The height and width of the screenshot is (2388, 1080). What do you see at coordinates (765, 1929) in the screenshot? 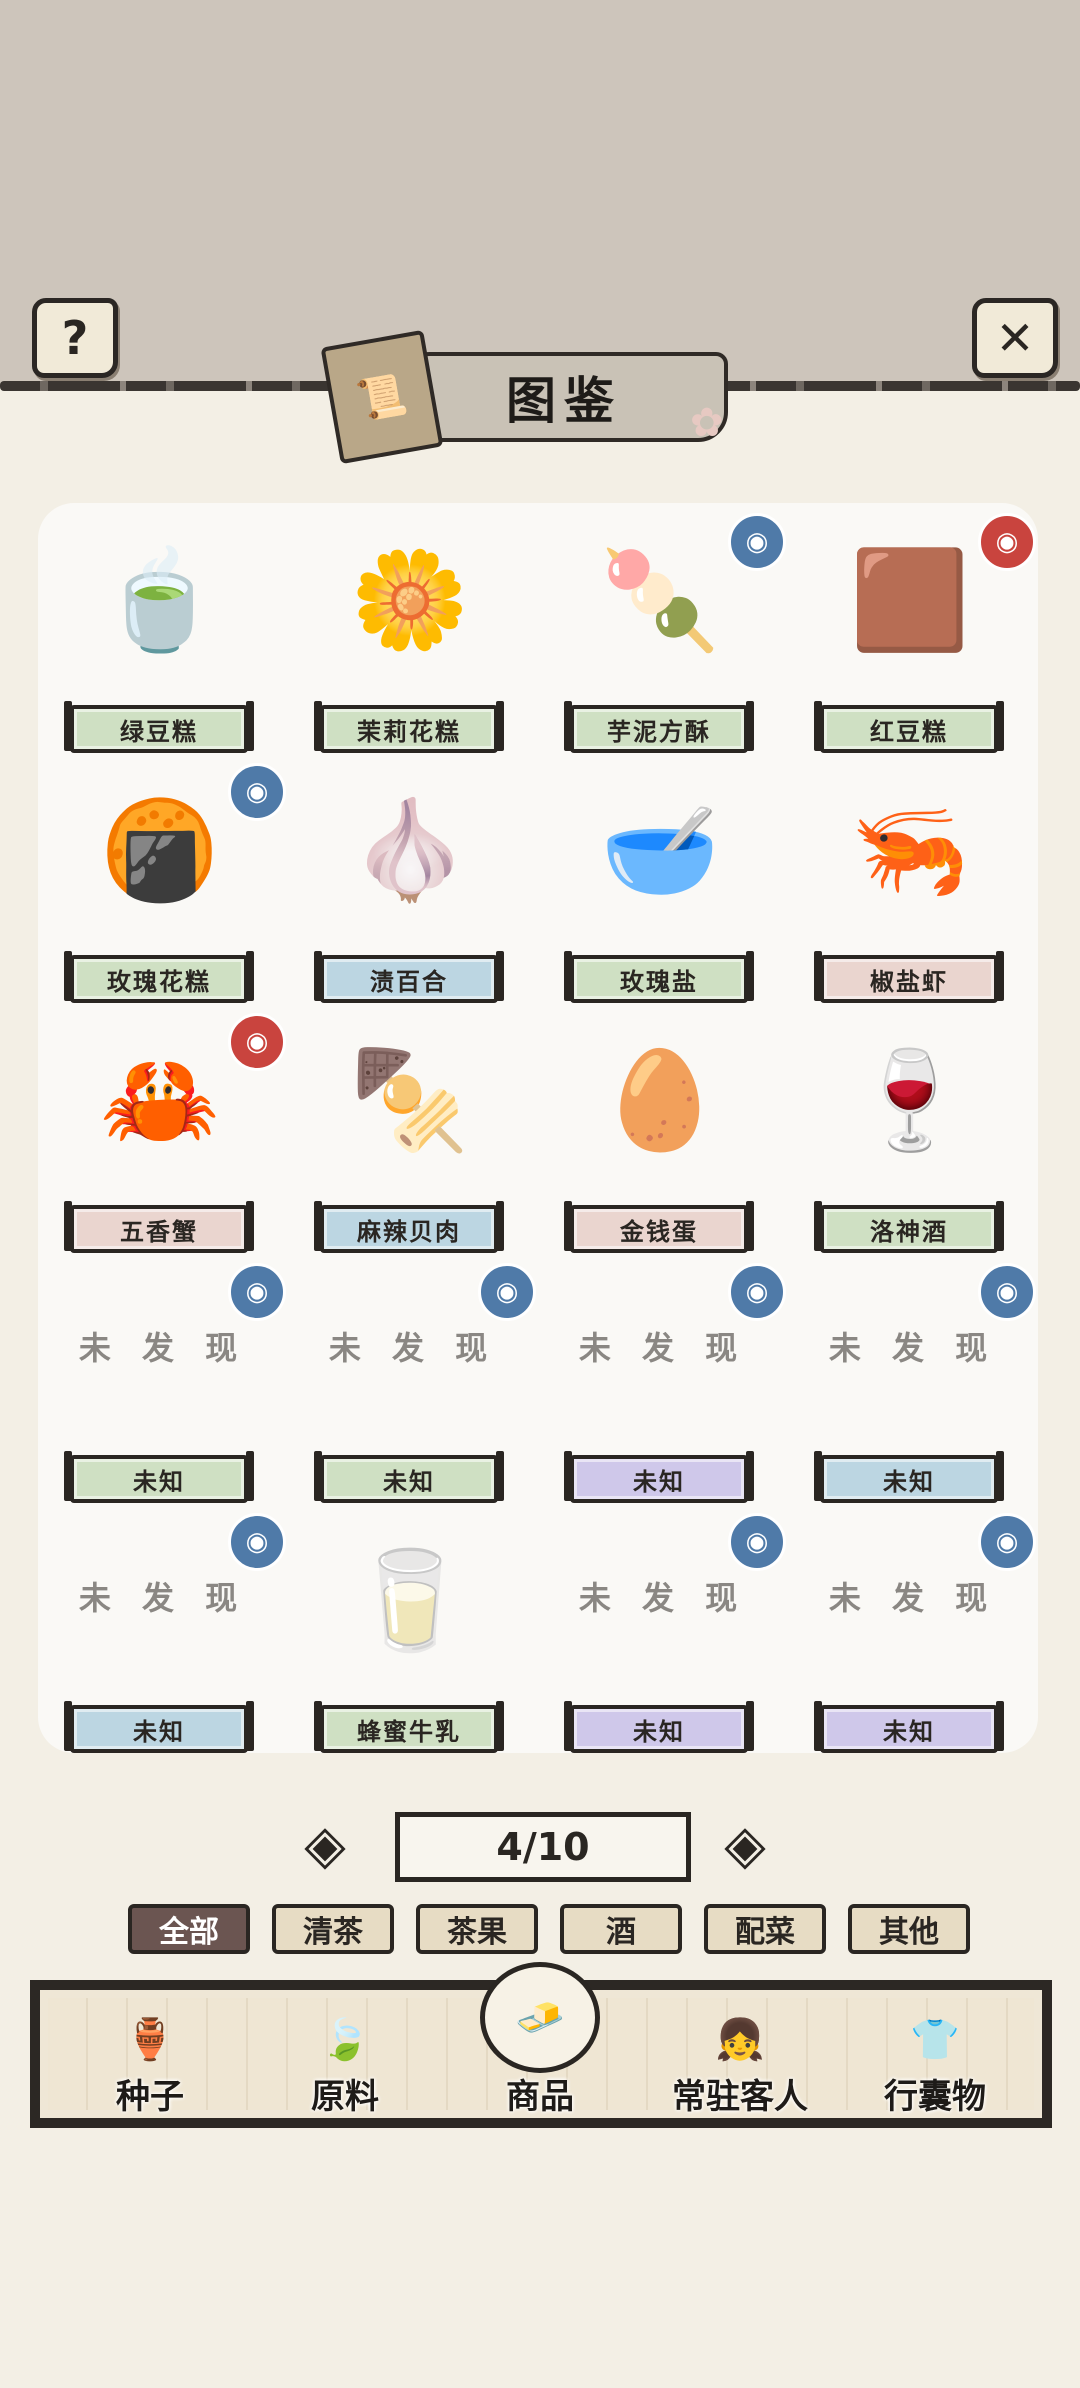
I see `filter-tab: 配菜` at bounding box center [765, 1929].